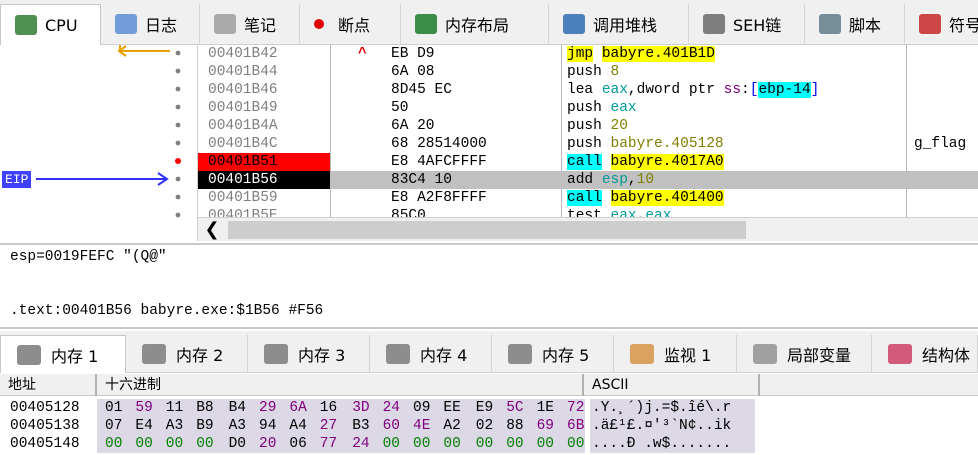 Image resolution: width=978 pixels, height=455 pixels. I want to click on tab-memory-map: 内存布局, so click(475, 24).